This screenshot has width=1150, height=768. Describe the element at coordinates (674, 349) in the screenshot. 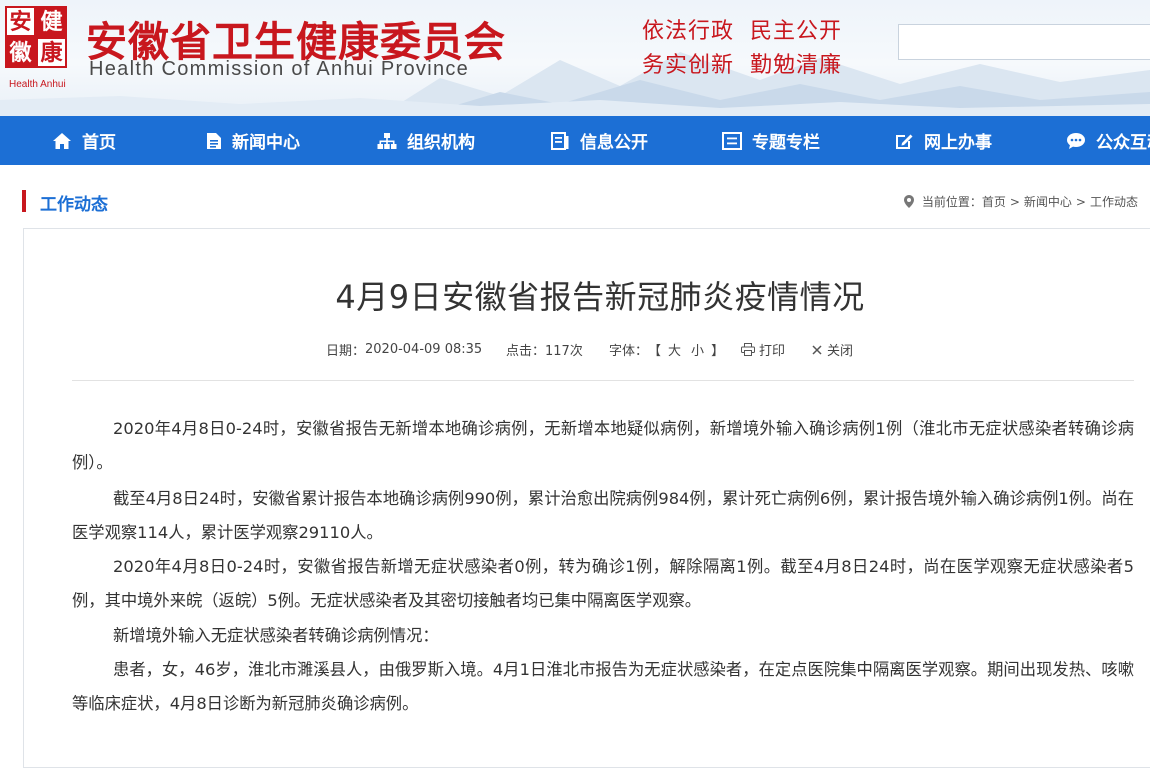

I see `font-large-button: 大` at that location.